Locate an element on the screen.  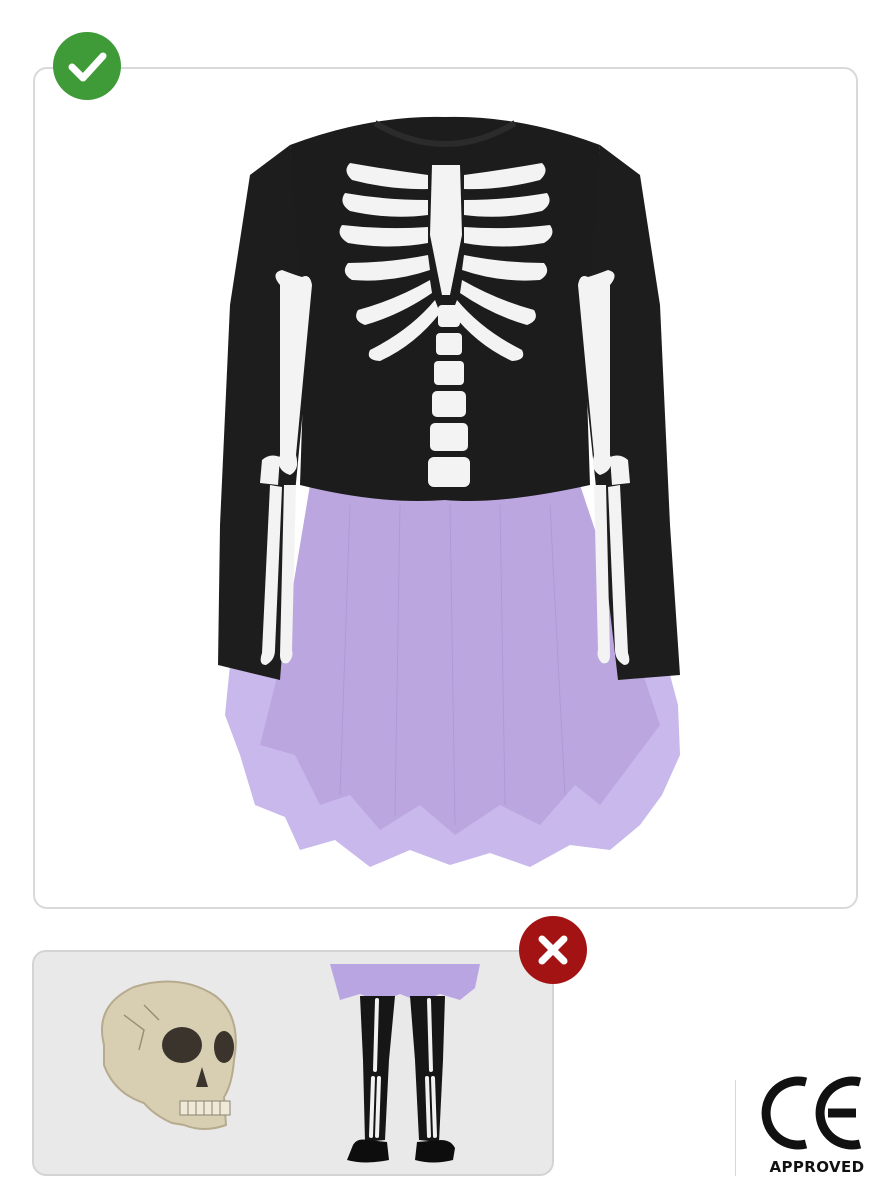
cross-icon is located at coordinates (553, 950).